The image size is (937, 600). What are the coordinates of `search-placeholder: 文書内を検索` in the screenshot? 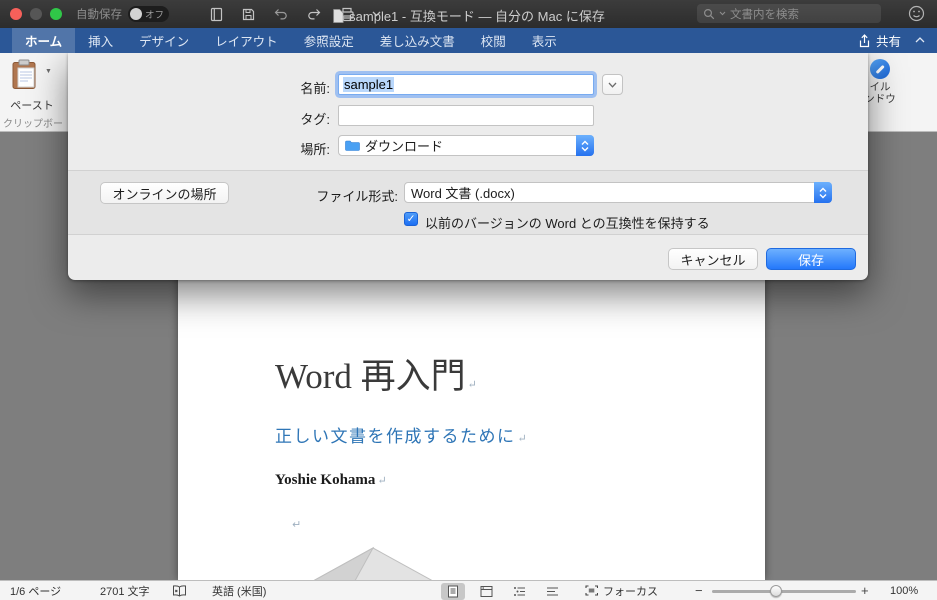 It's located at (764, 14).